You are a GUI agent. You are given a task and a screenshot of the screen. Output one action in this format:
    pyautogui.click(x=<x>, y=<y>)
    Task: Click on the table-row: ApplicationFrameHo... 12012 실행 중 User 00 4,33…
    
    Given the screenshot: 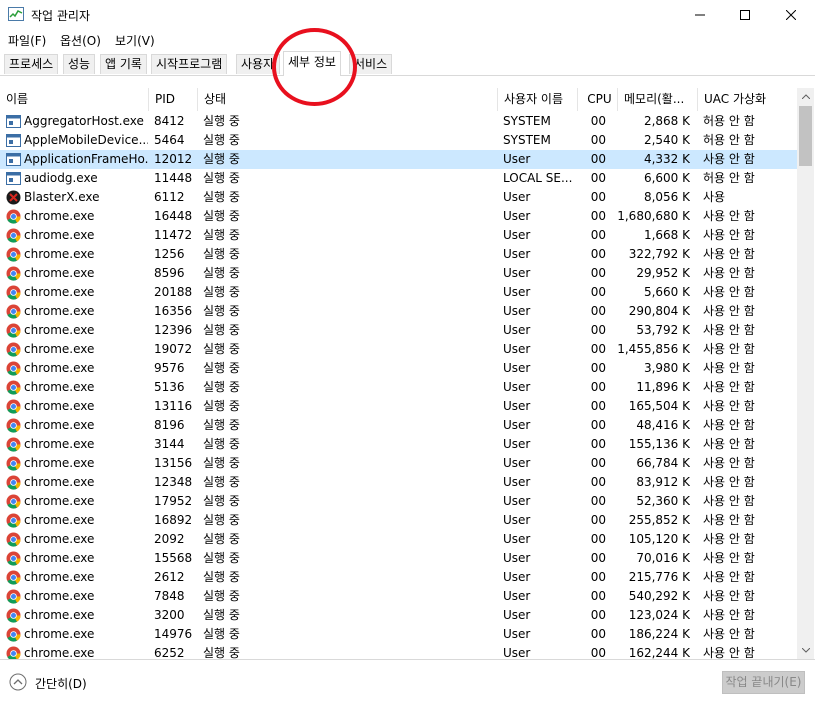 What is the action you would take?
    pyautogui.click(x=398, y=159)
    